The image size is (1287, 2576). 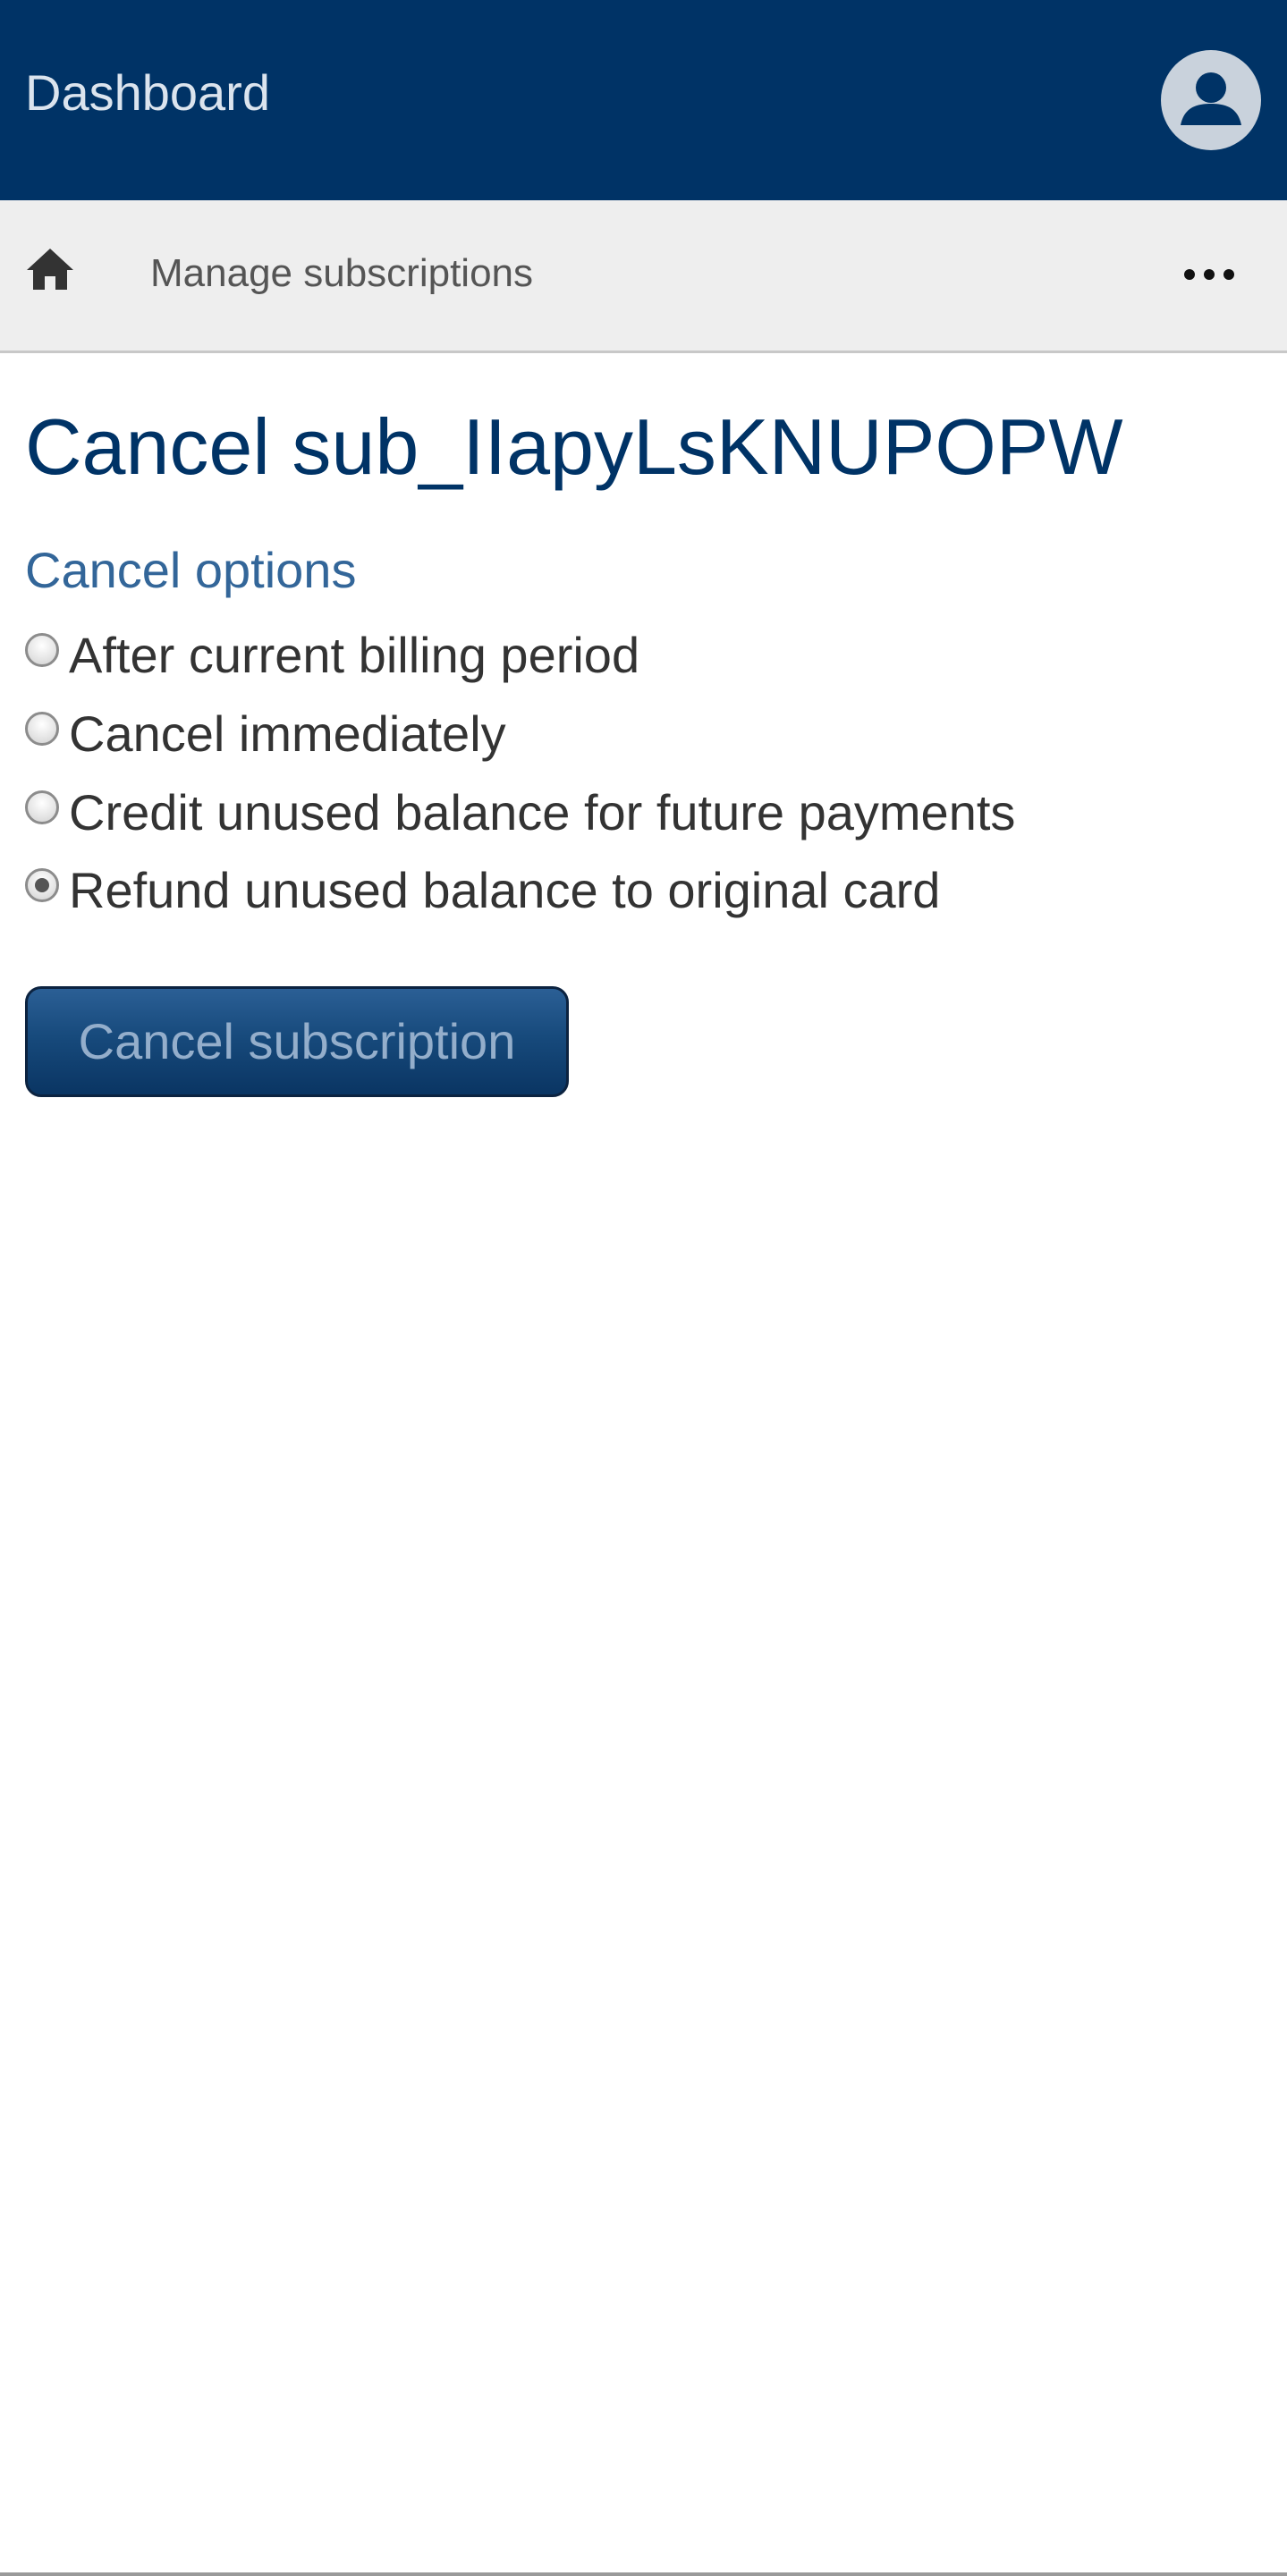 What do you see at coordinates (42, 807) in the screenshot?
I see `radio-credit-unused-balance` at bounding box center [42, 807].